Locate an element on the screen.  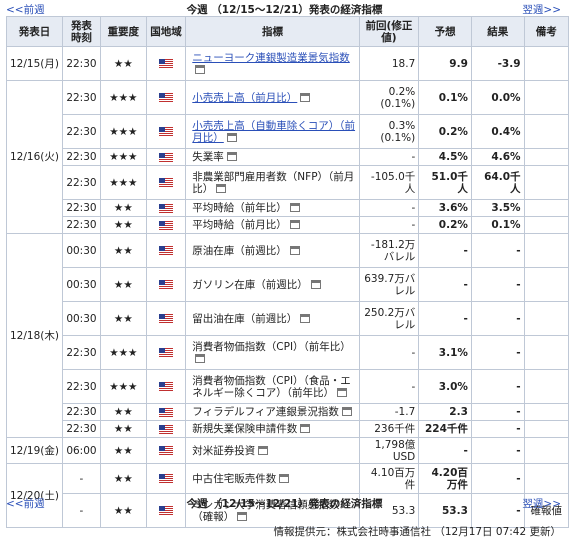
week-title: 今週 （12/15～12/21）発表の経済指標 is located at coordinates (284, 10).